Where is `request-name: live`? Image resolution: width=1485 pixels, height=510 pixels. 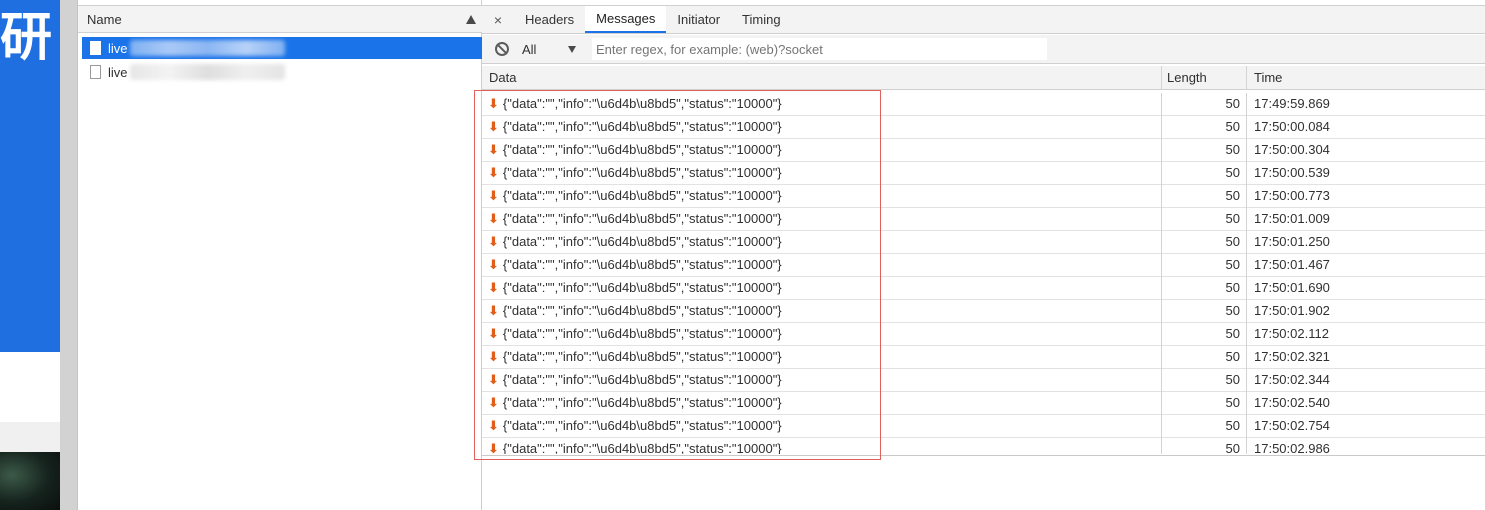
request-name: live is located at coordinates (118, 72).